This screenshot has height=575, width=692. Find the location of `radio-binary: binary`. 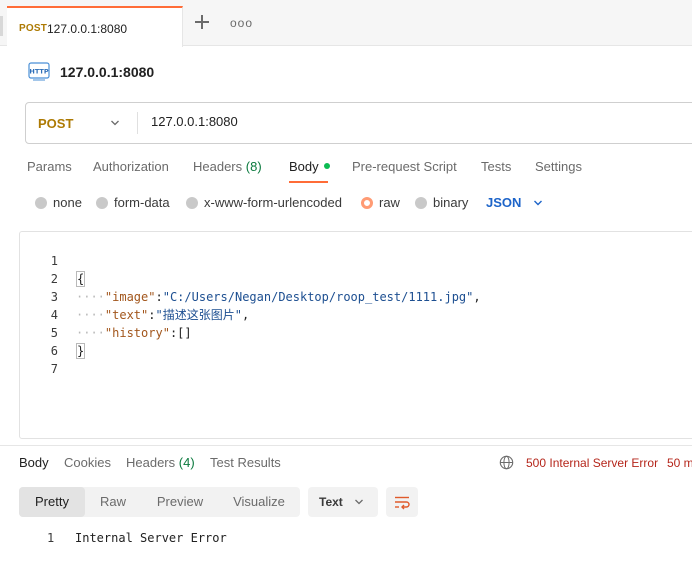

radio-binary: binary is located at coordinates (441, 202).